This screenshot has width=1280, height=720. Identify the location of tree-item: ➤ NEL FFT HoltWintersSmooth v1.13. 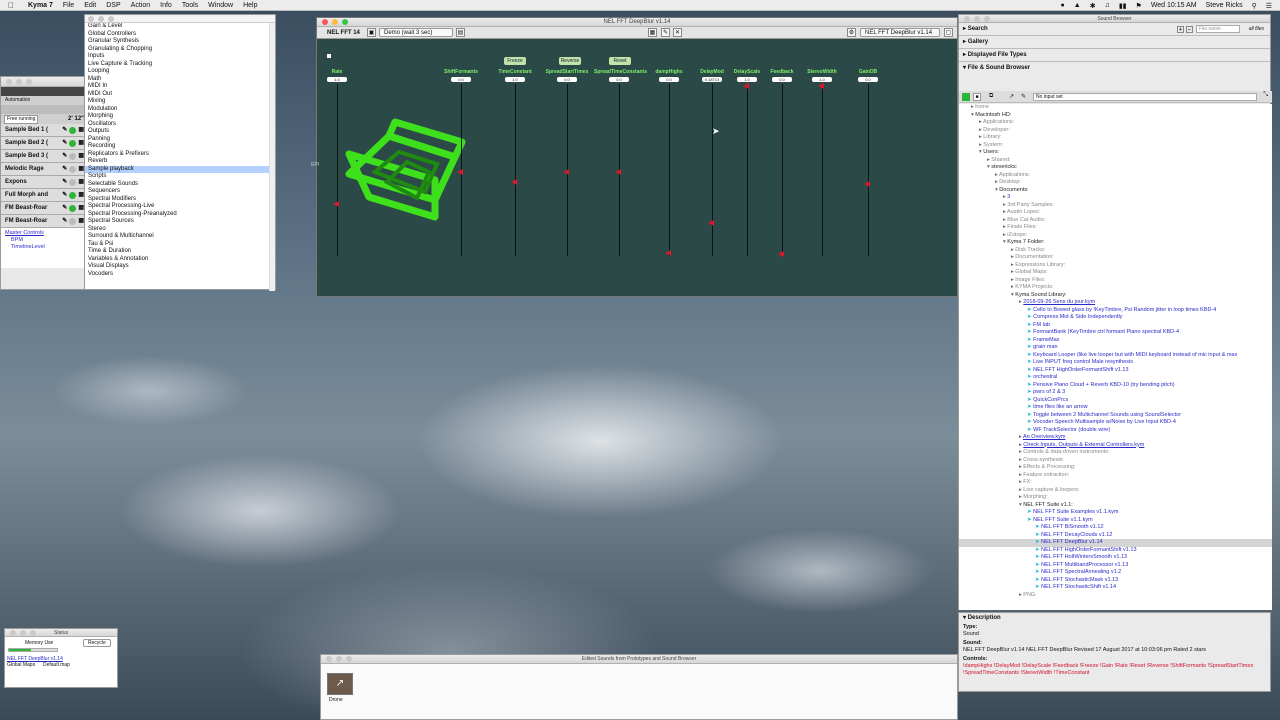
(1115, 558).